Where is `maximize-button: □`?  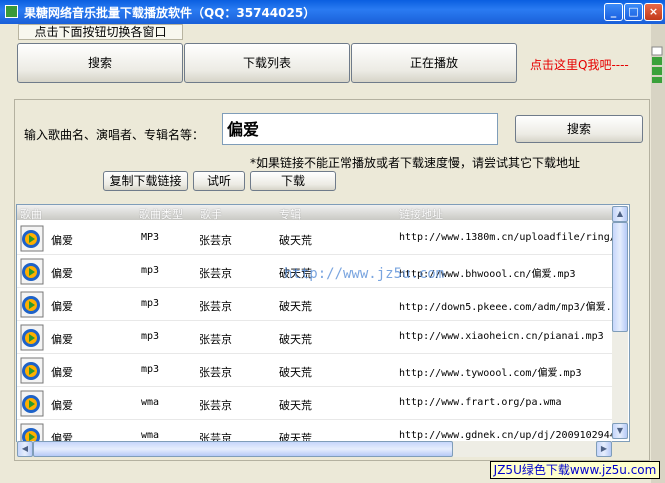
maximize-button: □ is located at coordinates (633, 12).